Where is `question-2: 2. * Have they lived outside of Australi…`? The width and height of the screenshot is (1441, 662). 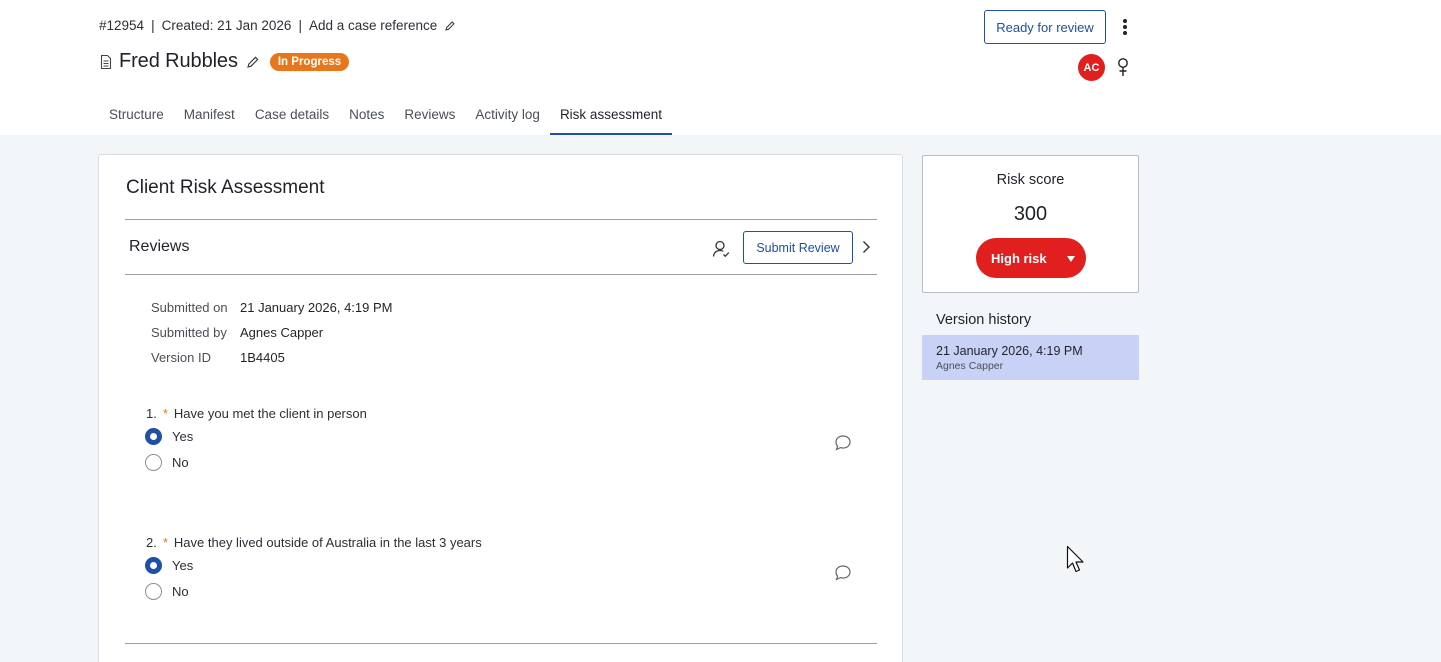 question-2: 2. * Have they lived outside of Australi… is located at coordinates (313, 568).